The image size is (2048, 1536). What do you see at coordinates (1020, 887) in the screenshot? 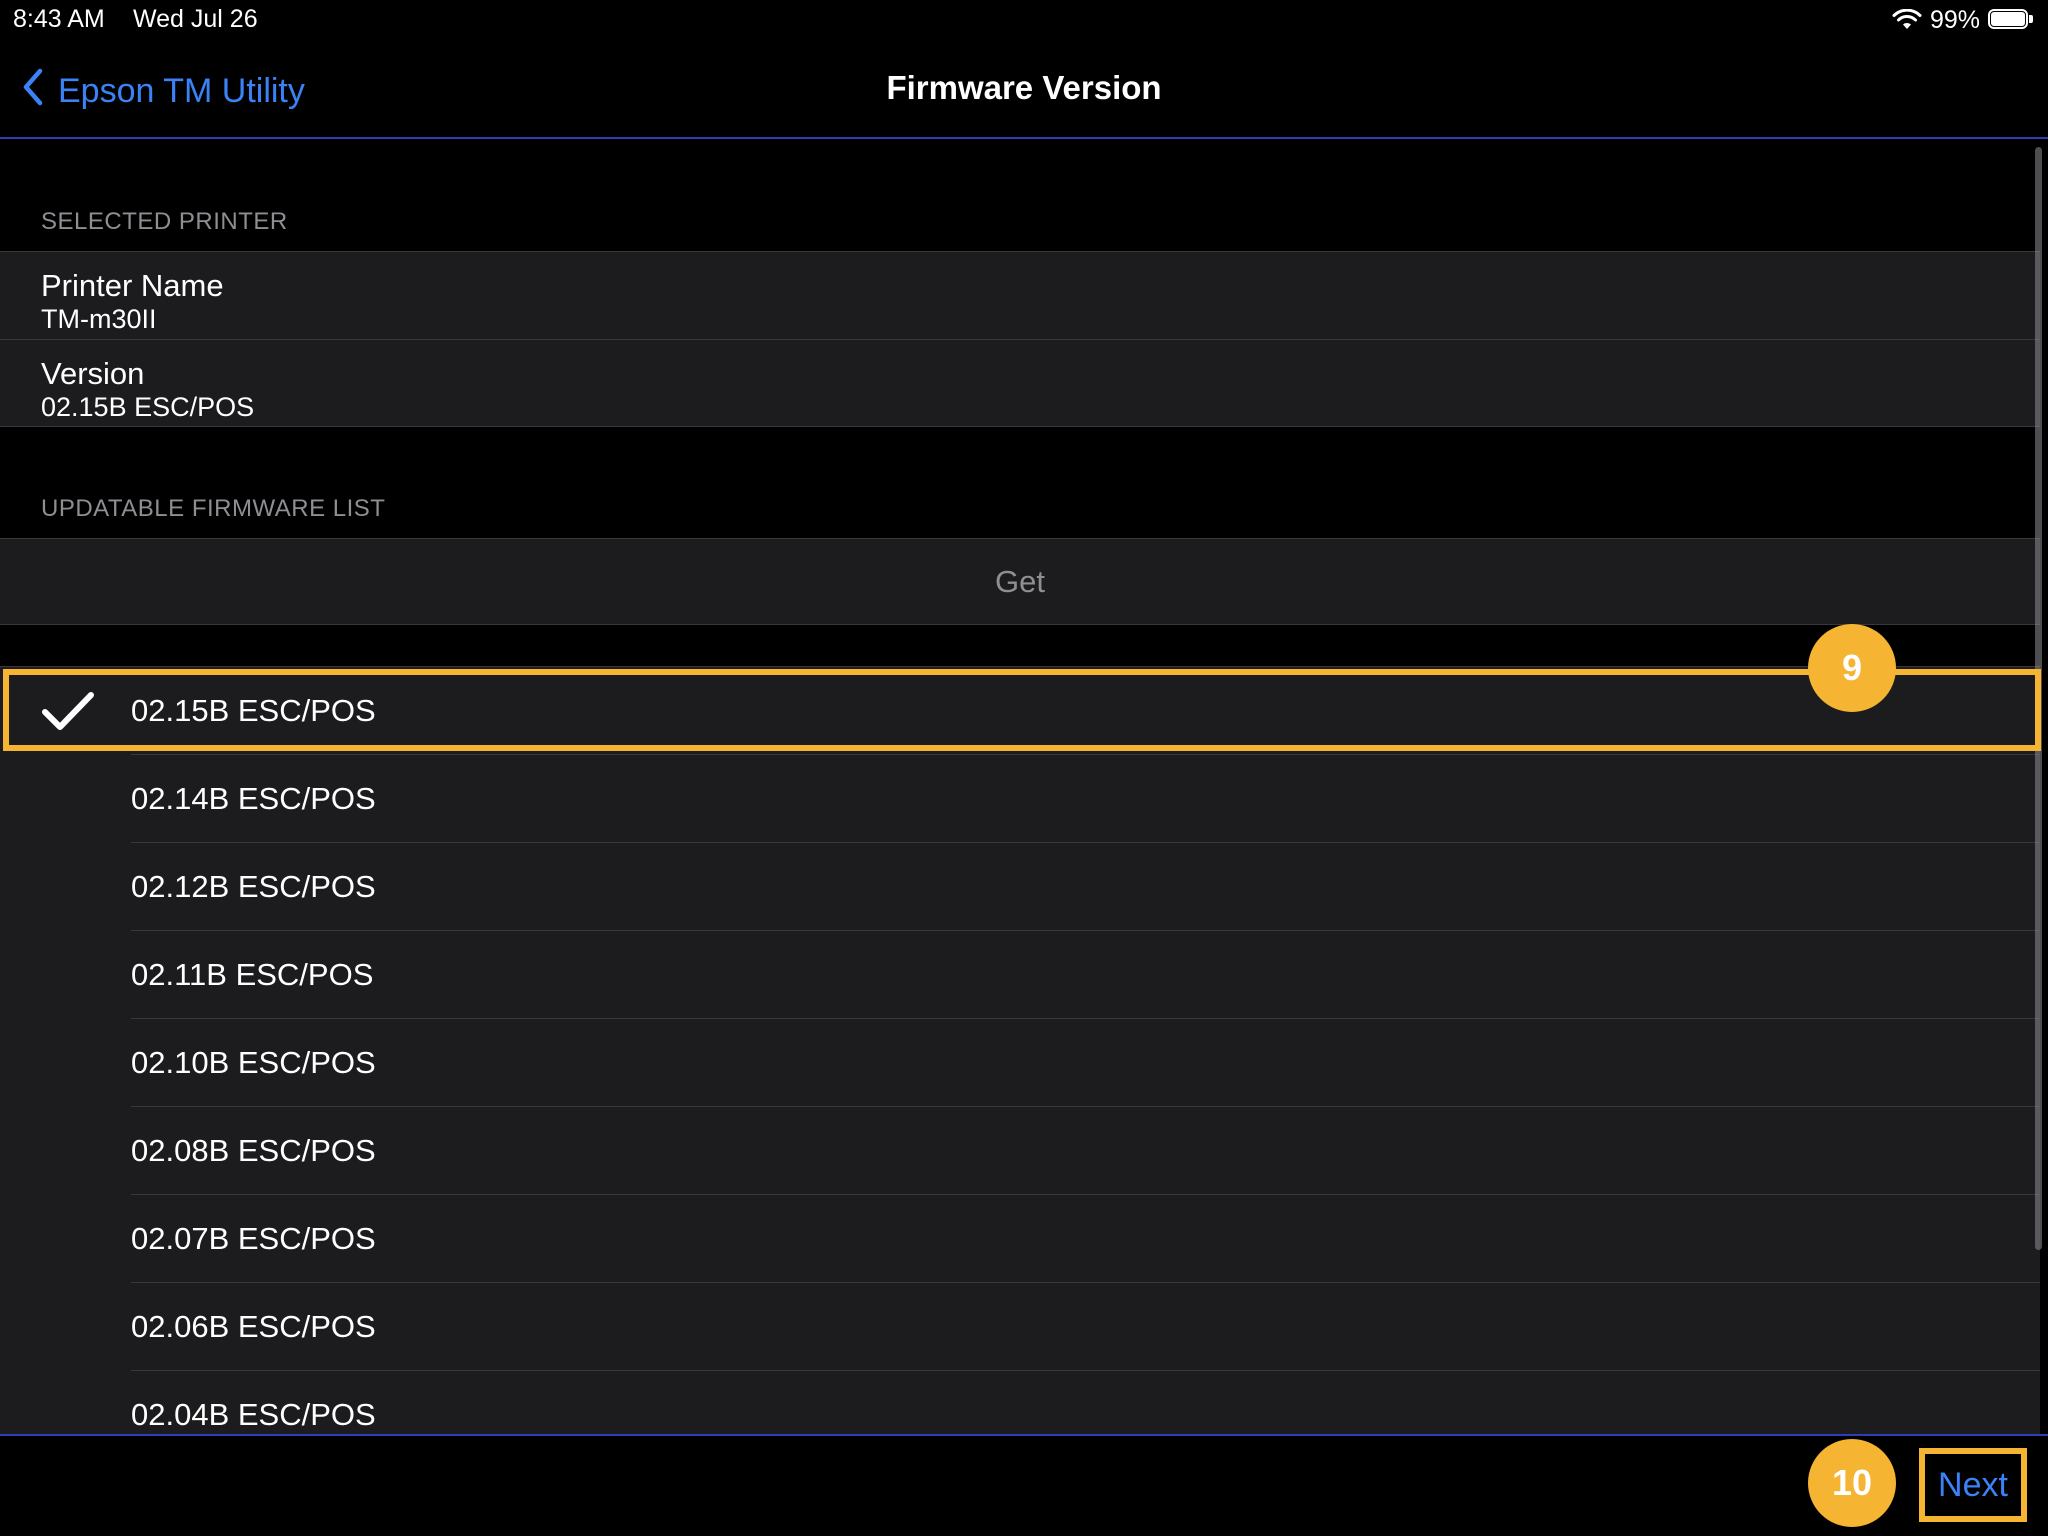
I see `firmware-item: 02.12B ESC/POS` at bounding box center [1020, 887].